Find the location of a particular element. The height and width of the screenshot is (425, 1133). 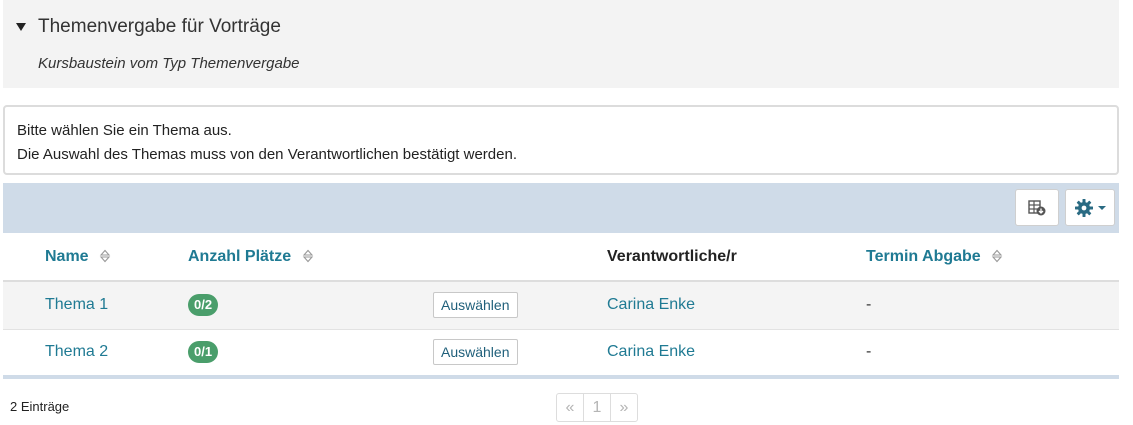

col-responsible-header: Verantwortliche/r is located at coordinates (672, 256).